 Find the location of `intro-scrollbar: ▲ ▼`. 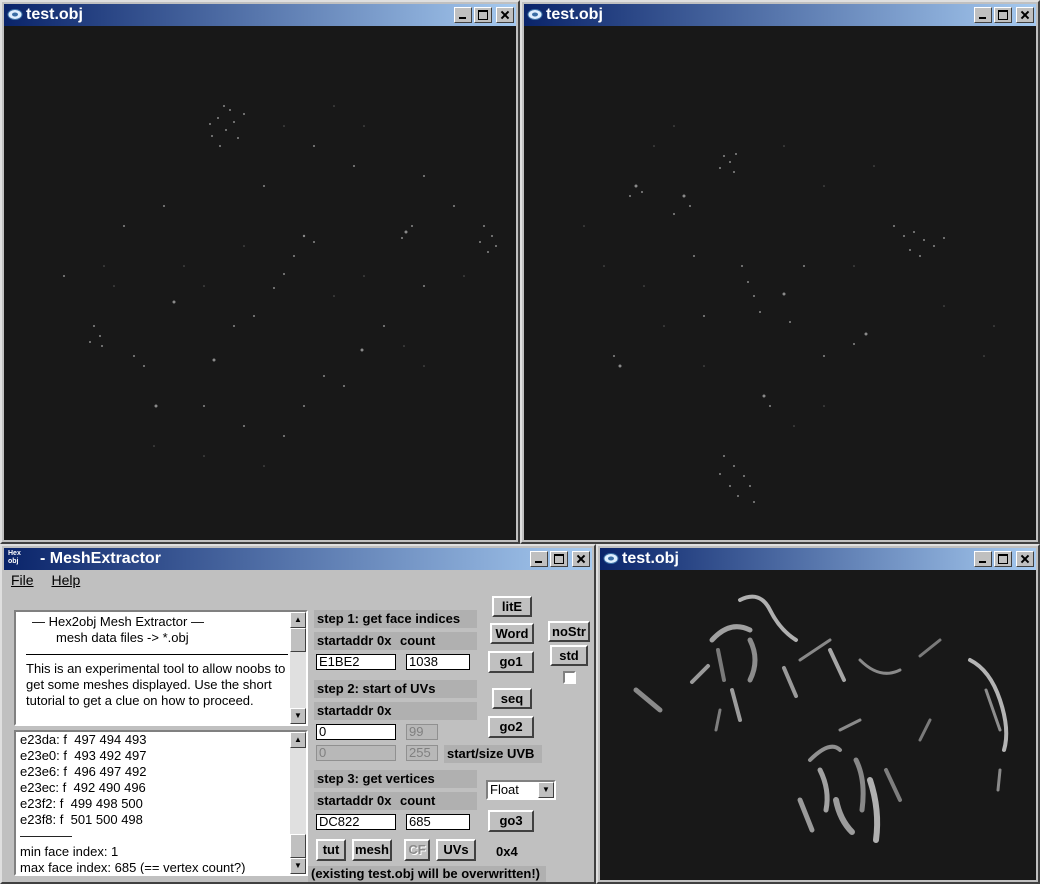

intro-scrollbar: ▲ ▼ is located at coordinates (298, 668).